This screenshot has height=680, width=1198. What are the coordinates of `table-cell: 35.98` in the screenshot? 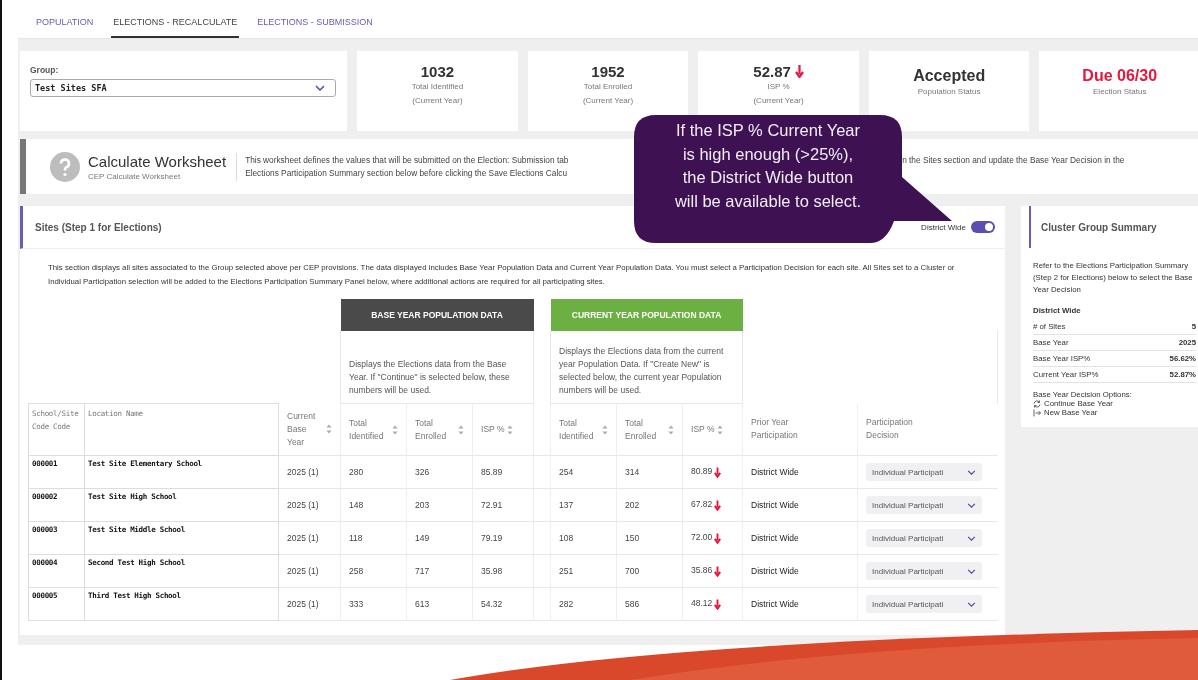 It's located at (492, 571).